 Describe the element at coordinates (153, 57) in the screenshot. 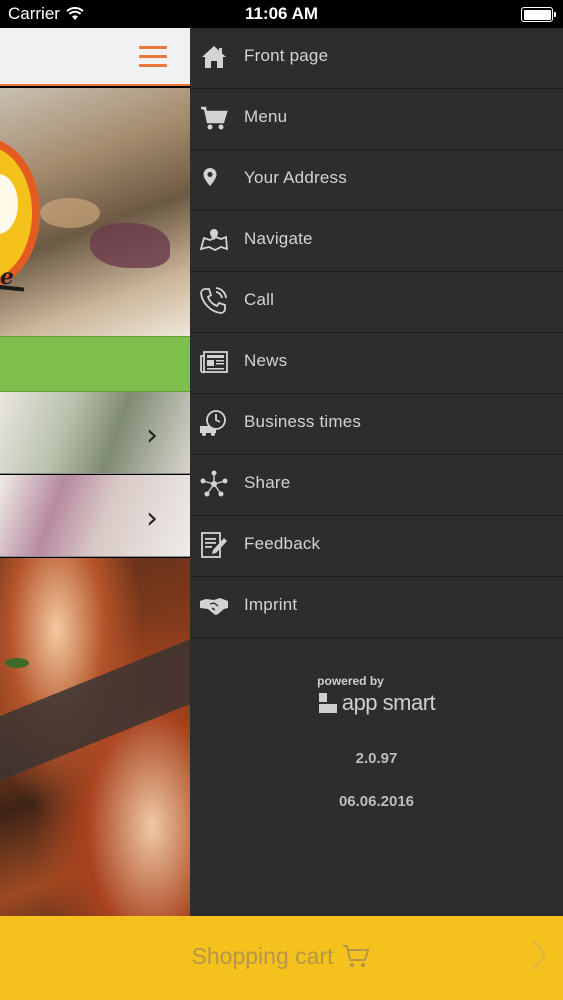

I see `hamburger-menu-button` at that location.